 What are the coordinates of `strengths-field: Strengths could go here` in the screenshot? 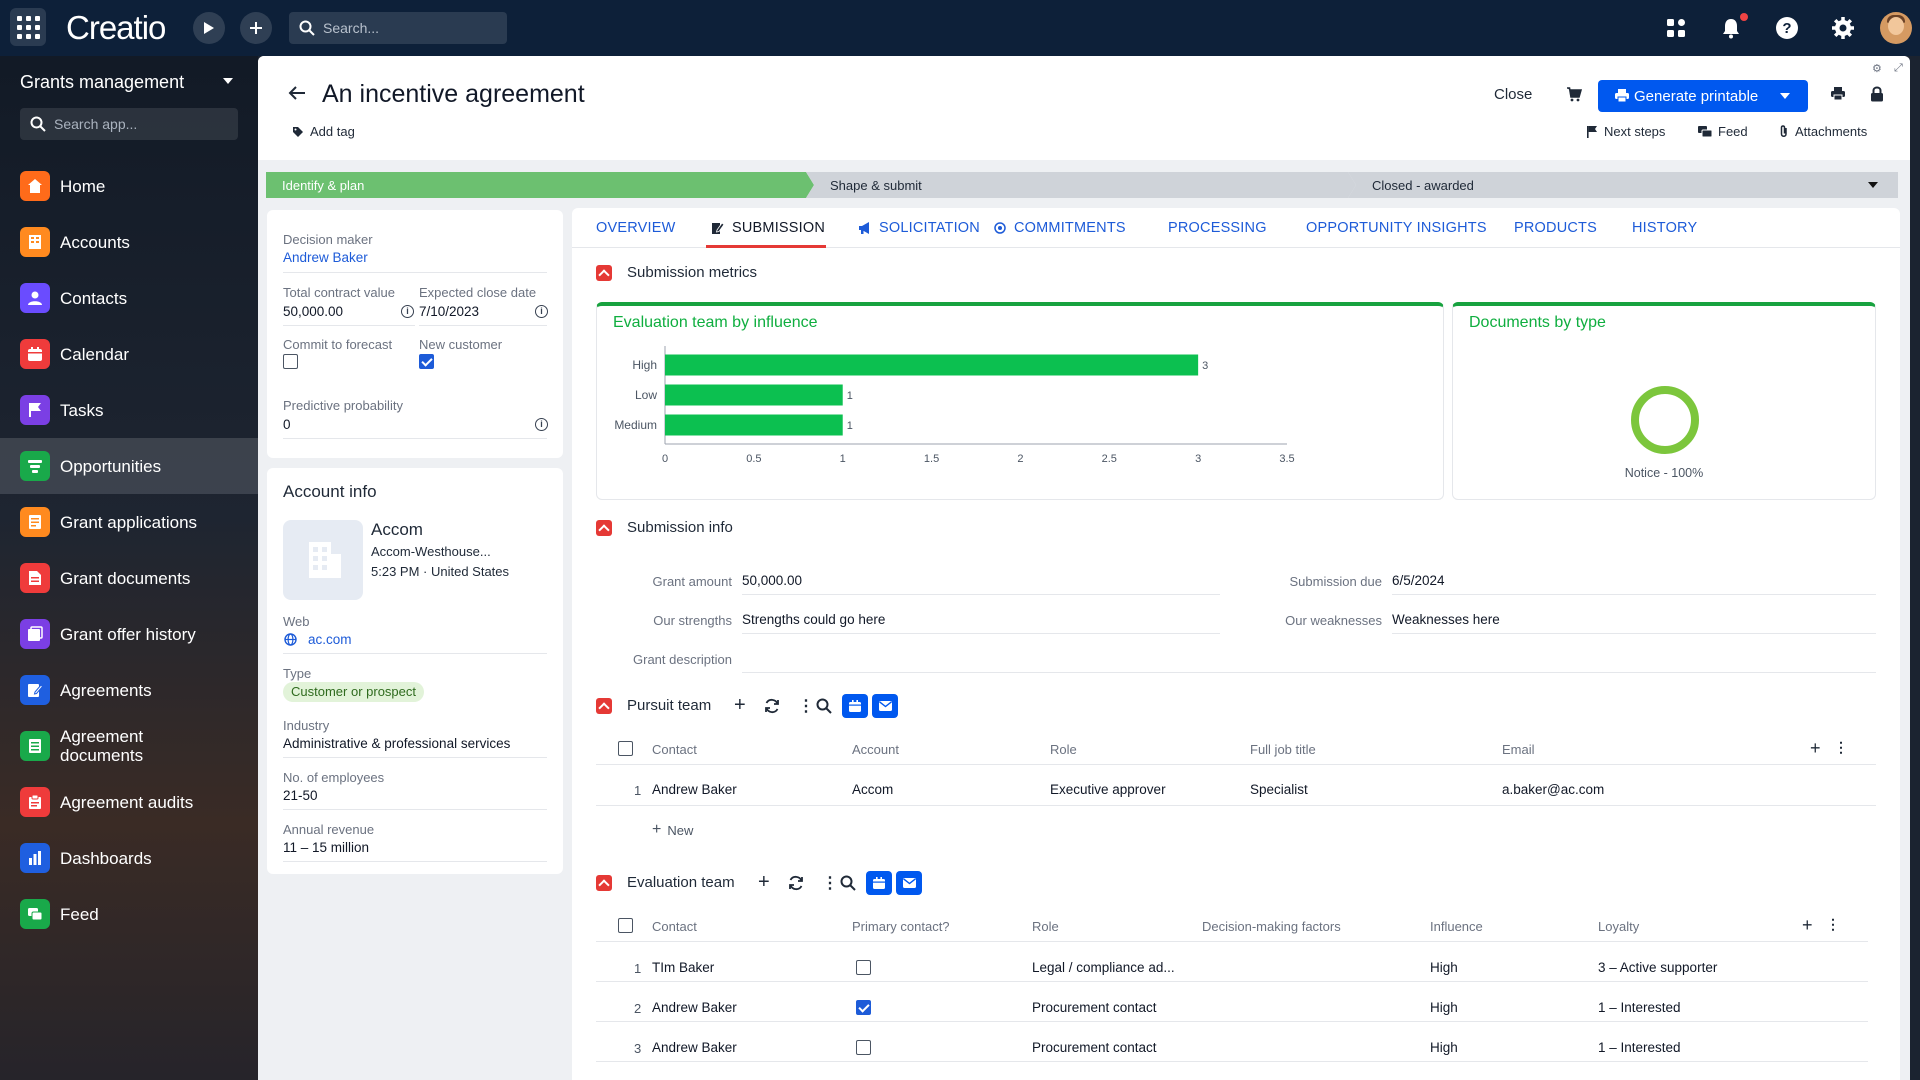 It's located at (813, 619).